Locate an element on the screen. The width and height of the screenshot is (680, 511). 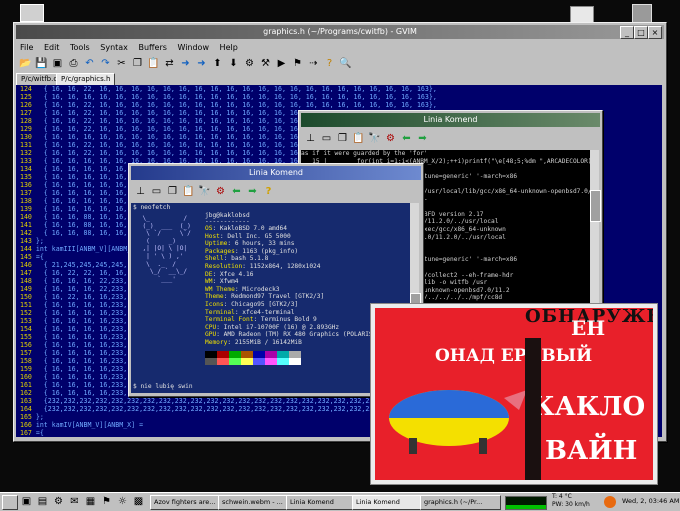
quicklaunch-2-icon: ▤ is located at coordinates (42, 501).